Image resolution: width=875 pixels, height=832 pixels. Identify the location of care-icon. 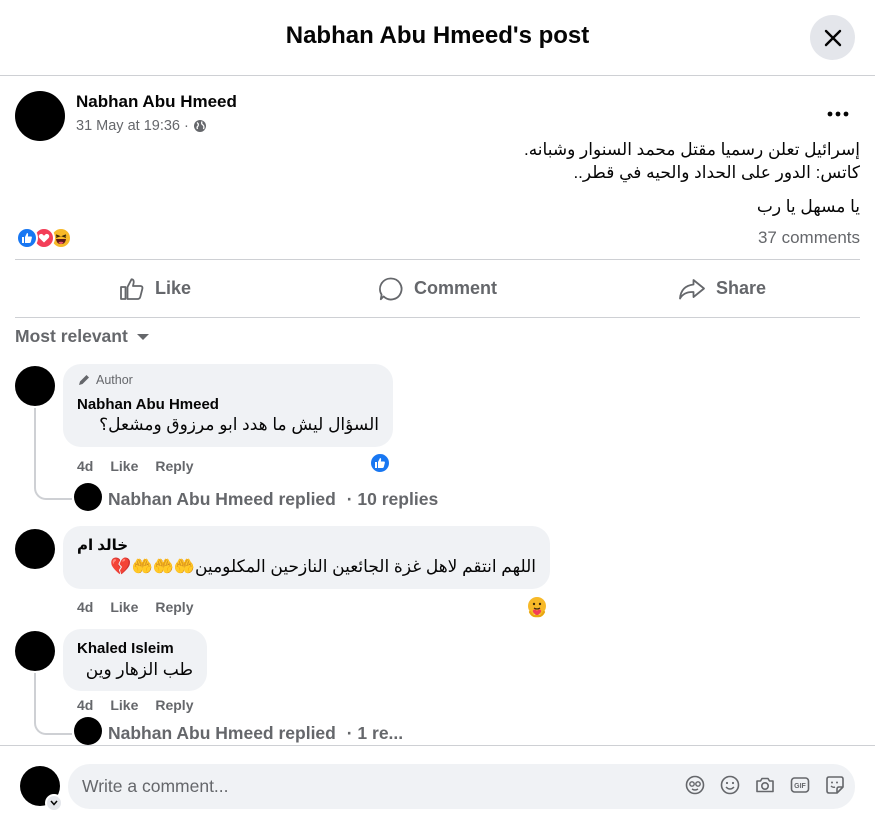
(537, 607).